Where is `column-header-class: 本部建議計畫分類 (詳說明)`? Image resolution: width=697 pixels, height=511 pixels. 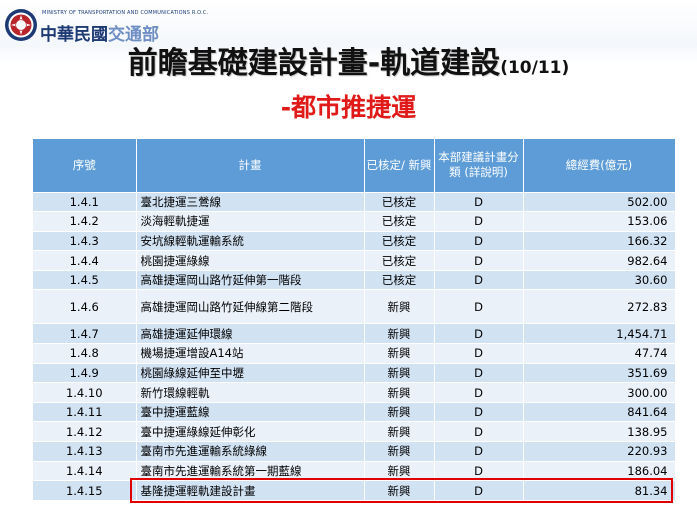
column-header-class: 本部建議計畫分類 (詳說明) is located at coordinates (479, 165).